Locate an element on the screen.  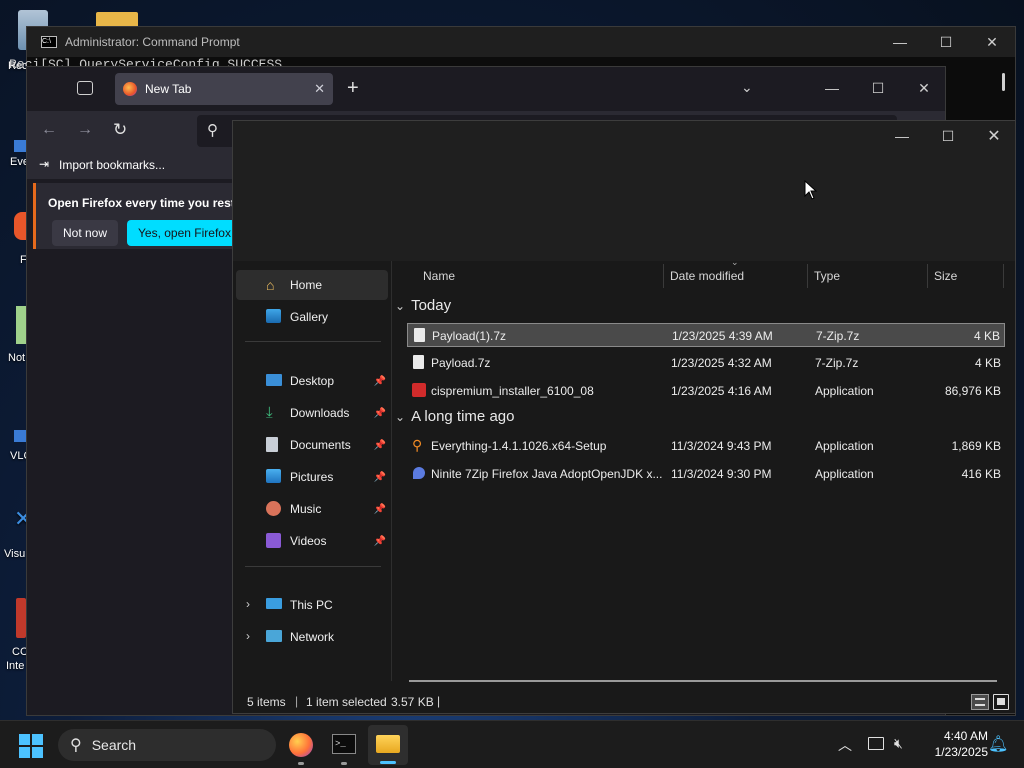
nav-item-music: Music 📌 is located at coordinates (312, 509).